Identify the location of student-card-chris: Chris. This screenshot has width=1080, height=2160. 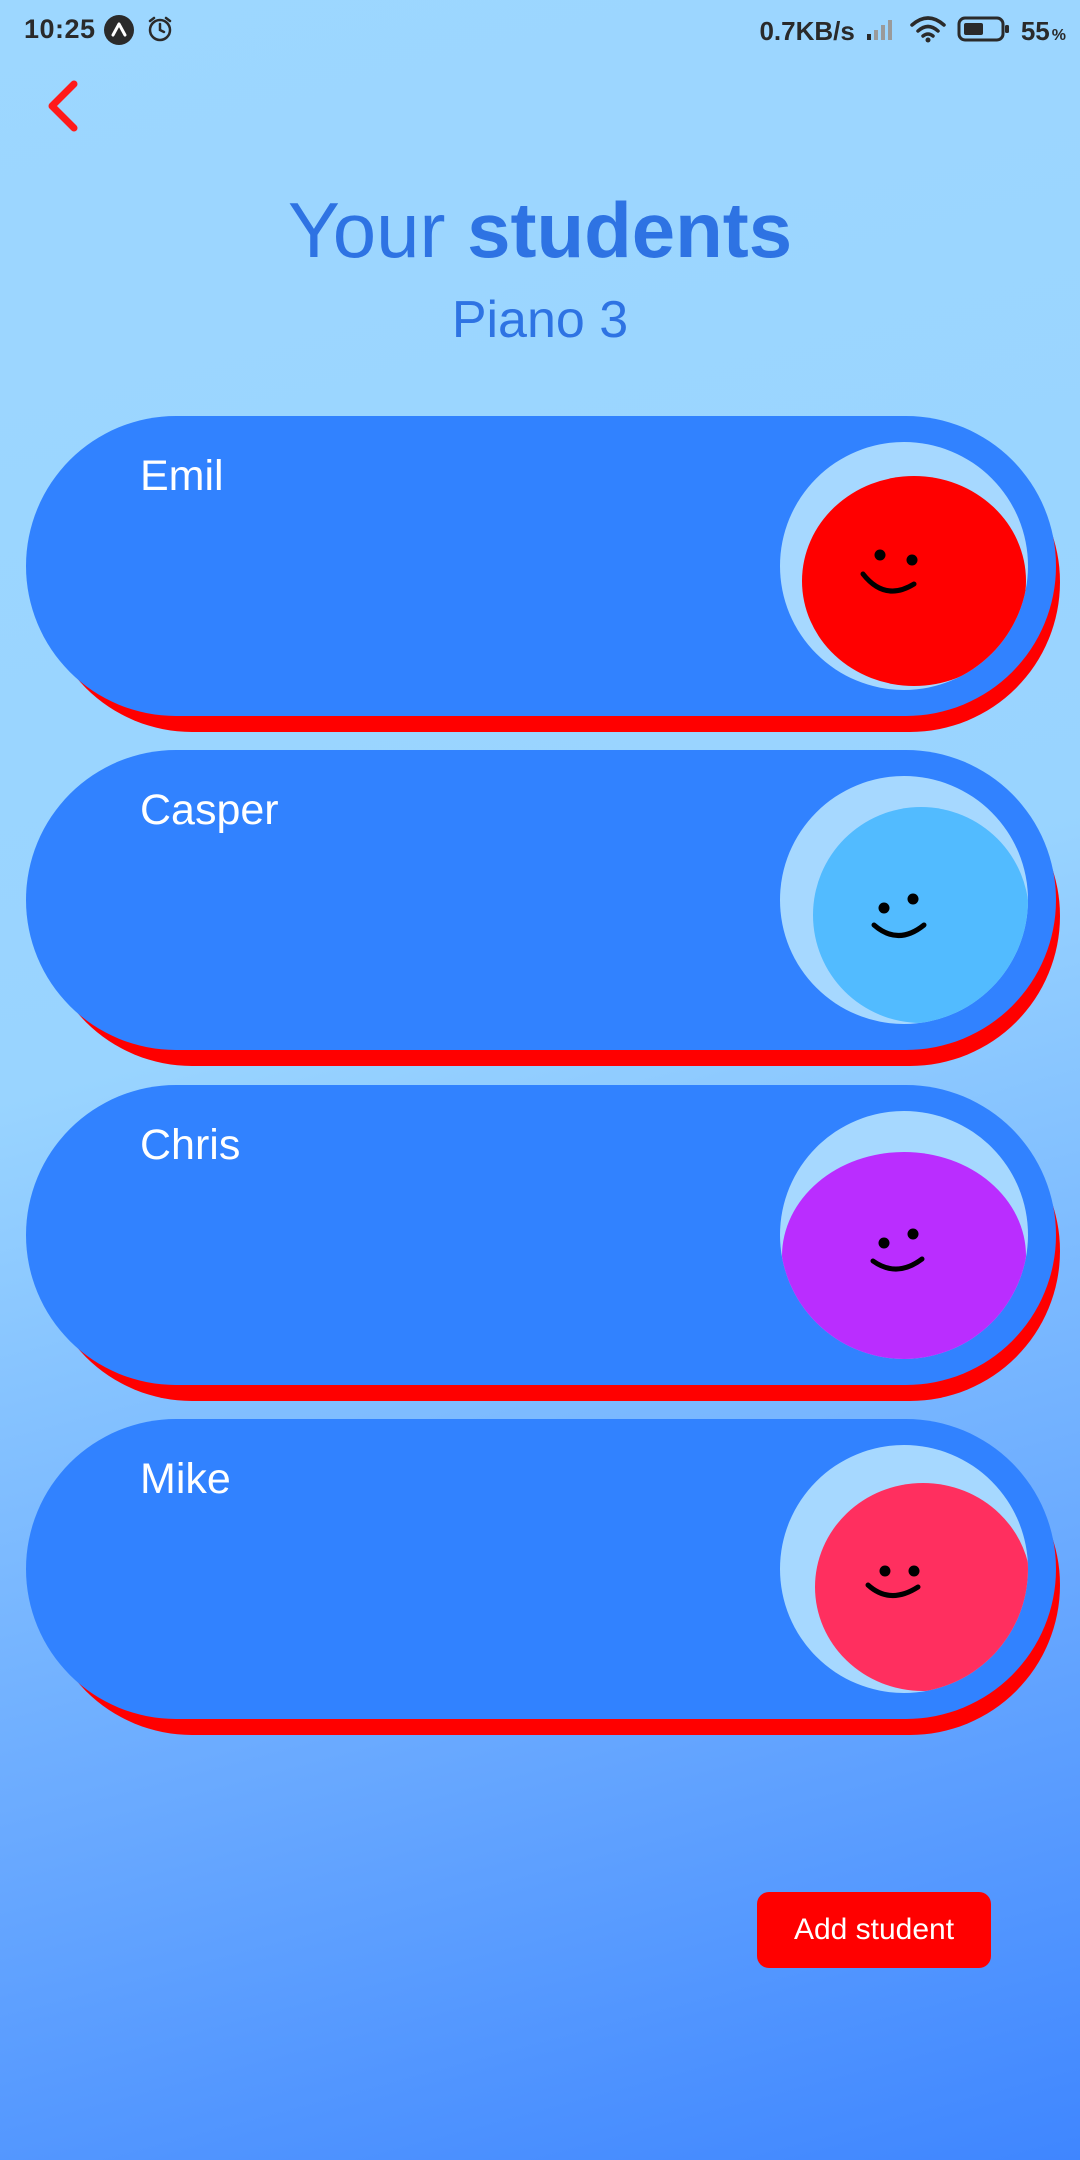
(543, 1243).